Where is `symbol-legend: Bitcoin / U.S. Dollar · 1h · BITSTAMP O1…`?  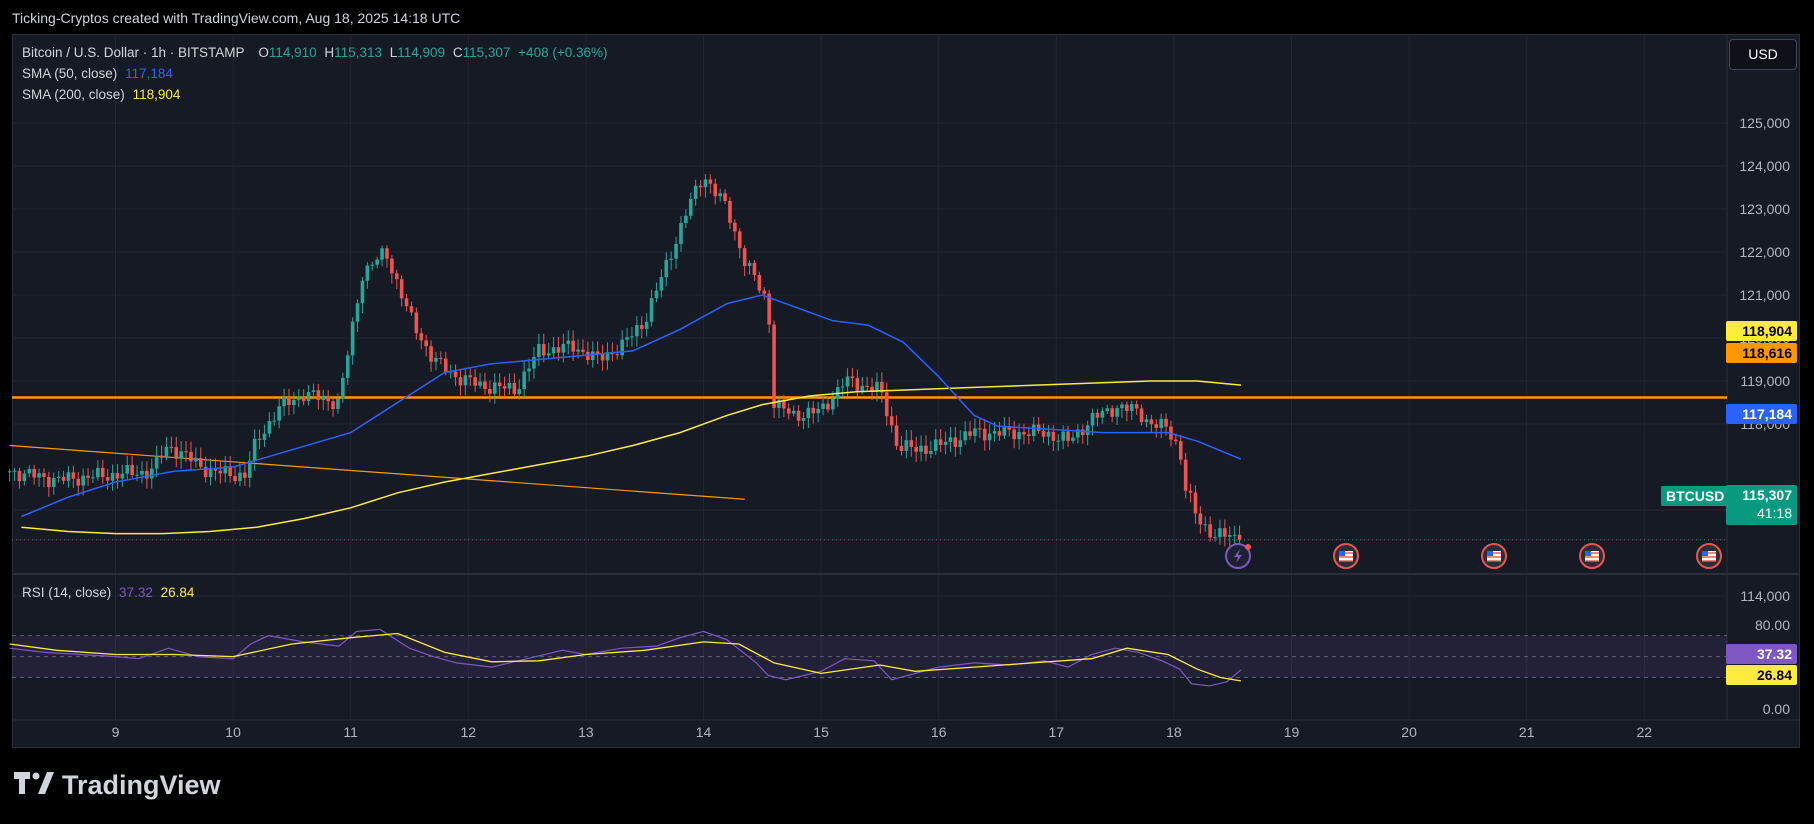
symbol-legend: Bitcoin / U.S. Dollar · 1h · BITSTAMP O1… is located at coordinates (316, 52).